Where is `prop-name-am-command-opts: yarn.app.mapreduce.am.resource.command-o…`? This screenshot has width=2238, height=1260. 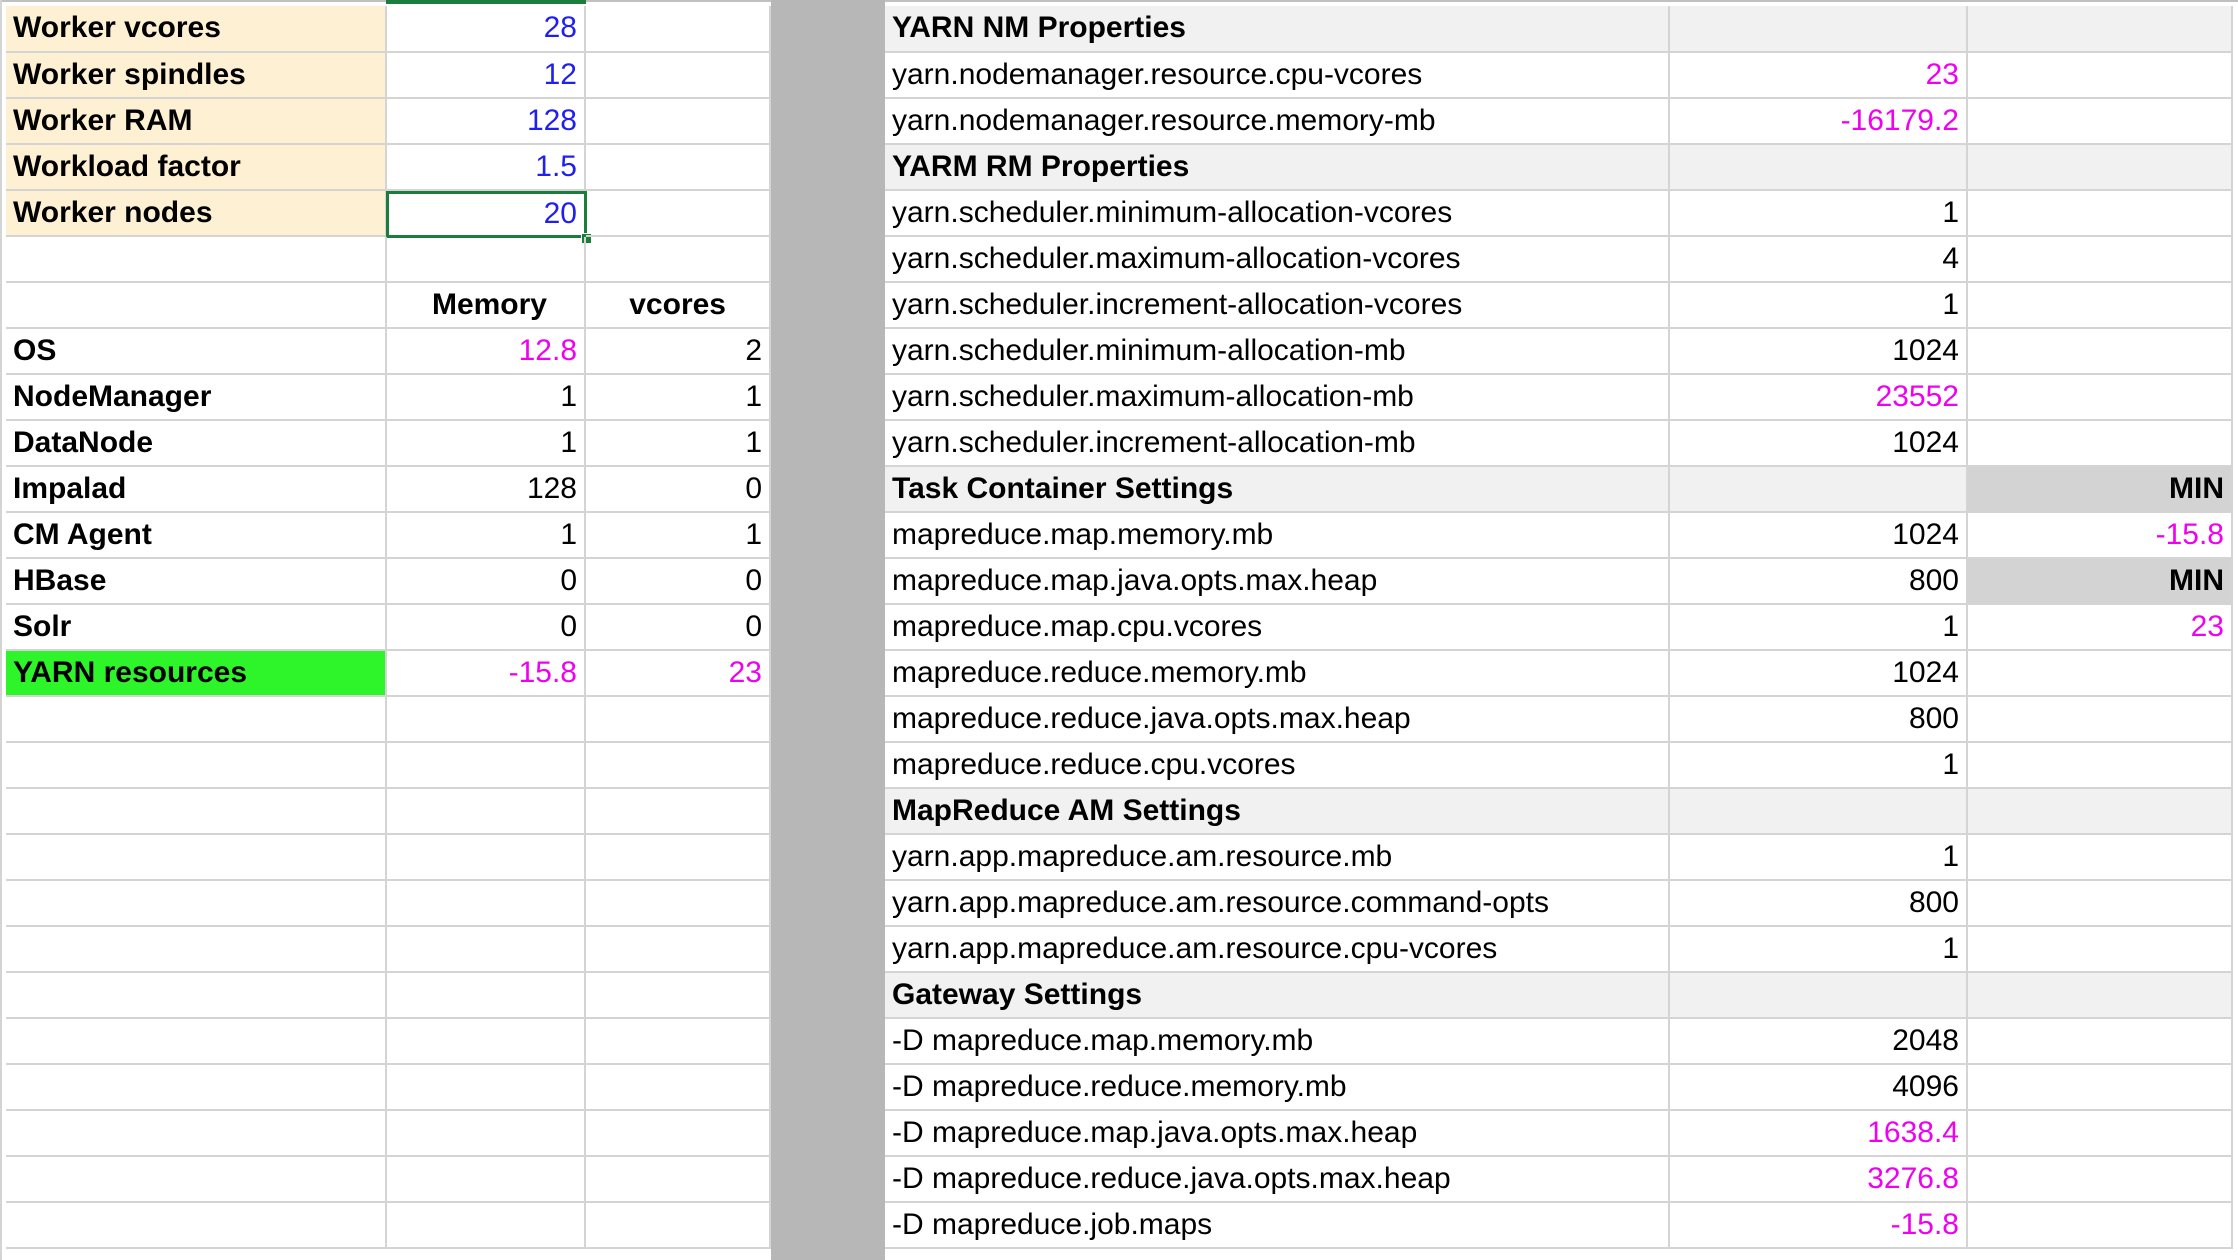
prop-name-am-command-opts: yarn.app.mapreduce.am.resource.command-o… is located at coordinates (1277, 904).